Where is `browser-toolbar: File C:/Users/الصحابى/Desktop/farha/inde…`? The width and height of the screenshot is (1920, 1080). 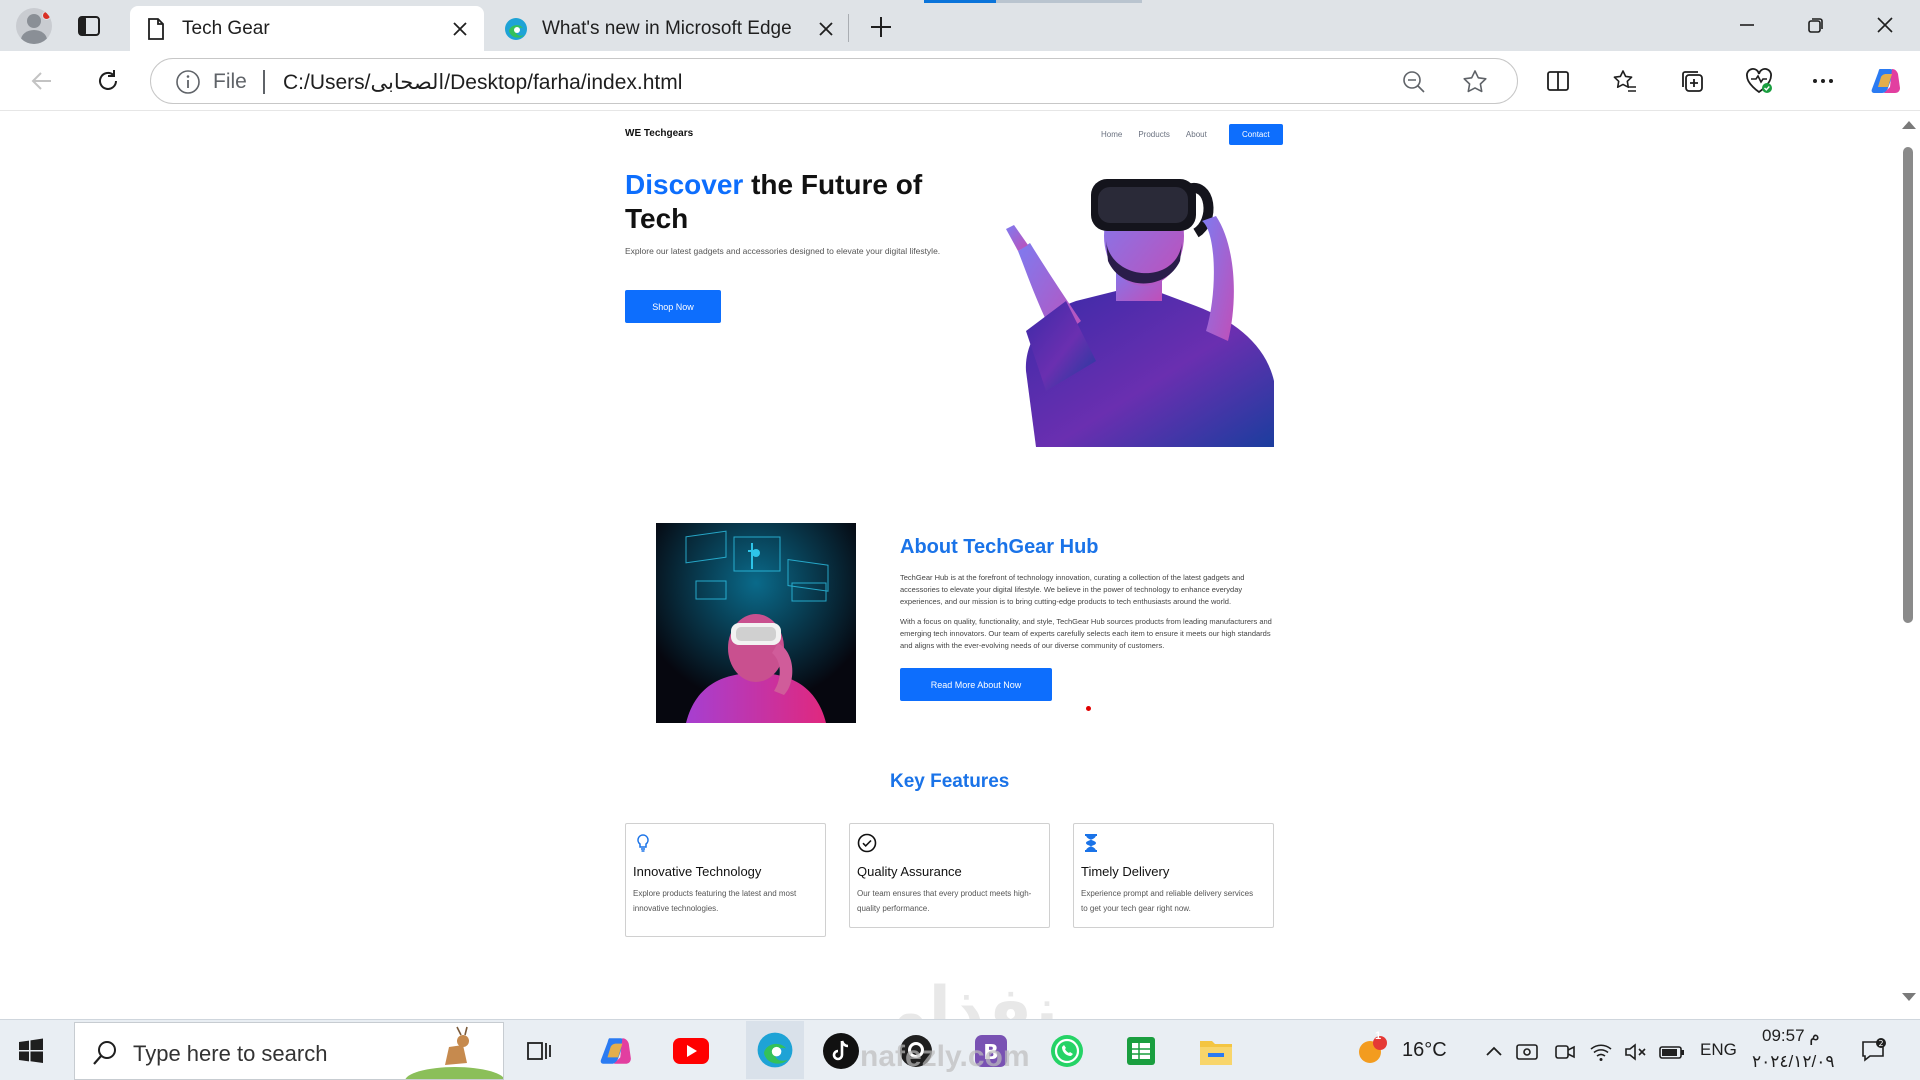 browser-toolbar: File C:/Users/الصحابى/Desktop/farha/inde… is located at coordinates (960, 81).